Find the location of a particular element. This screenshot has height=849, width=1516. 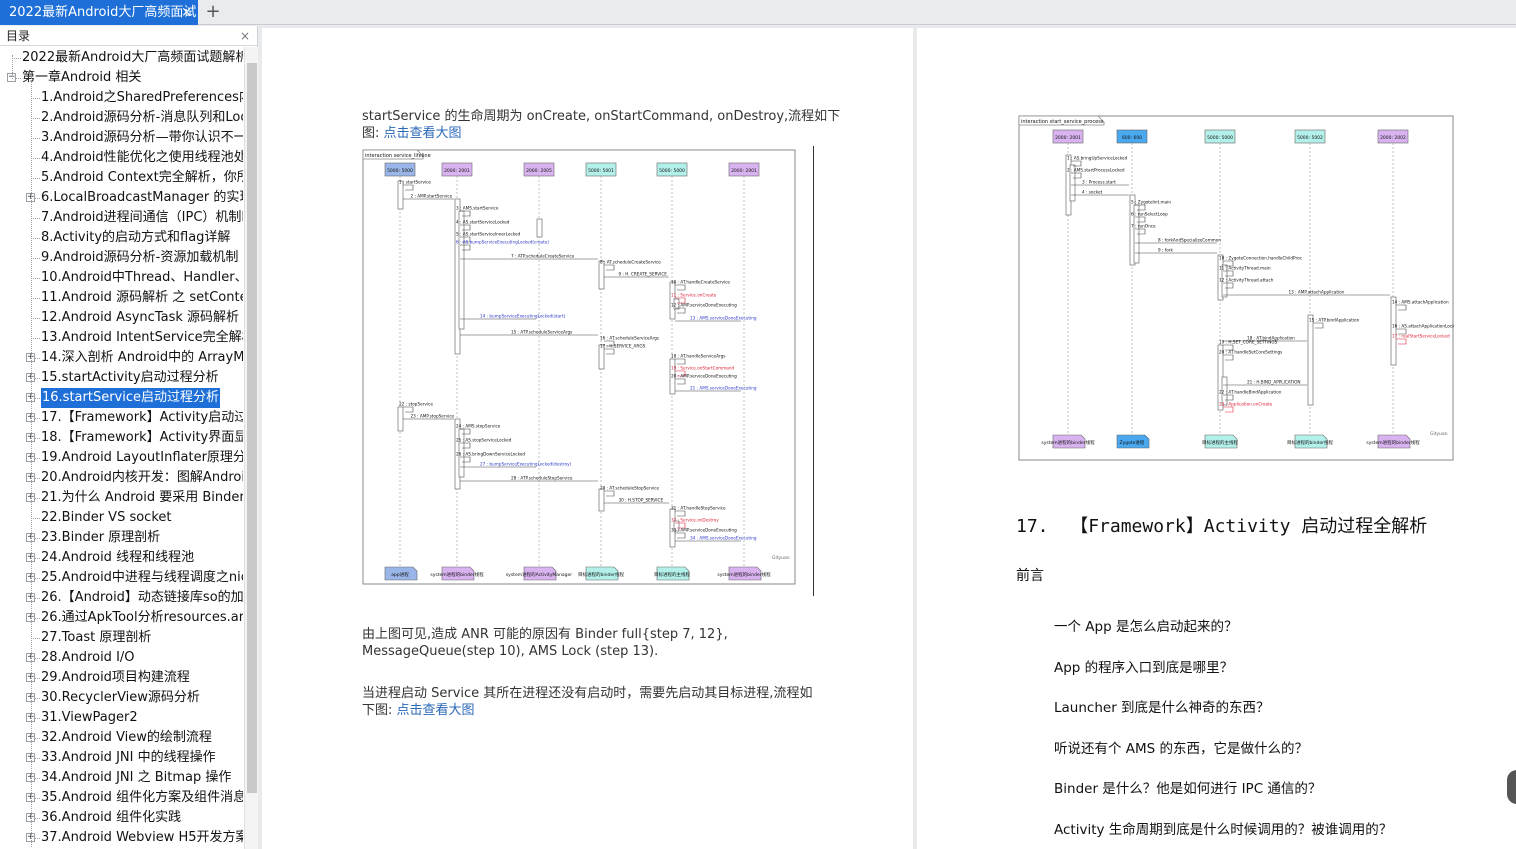

toc-item: +34.Android JNI 之 Bitmap 操作 is located at coordinates (121, 778).